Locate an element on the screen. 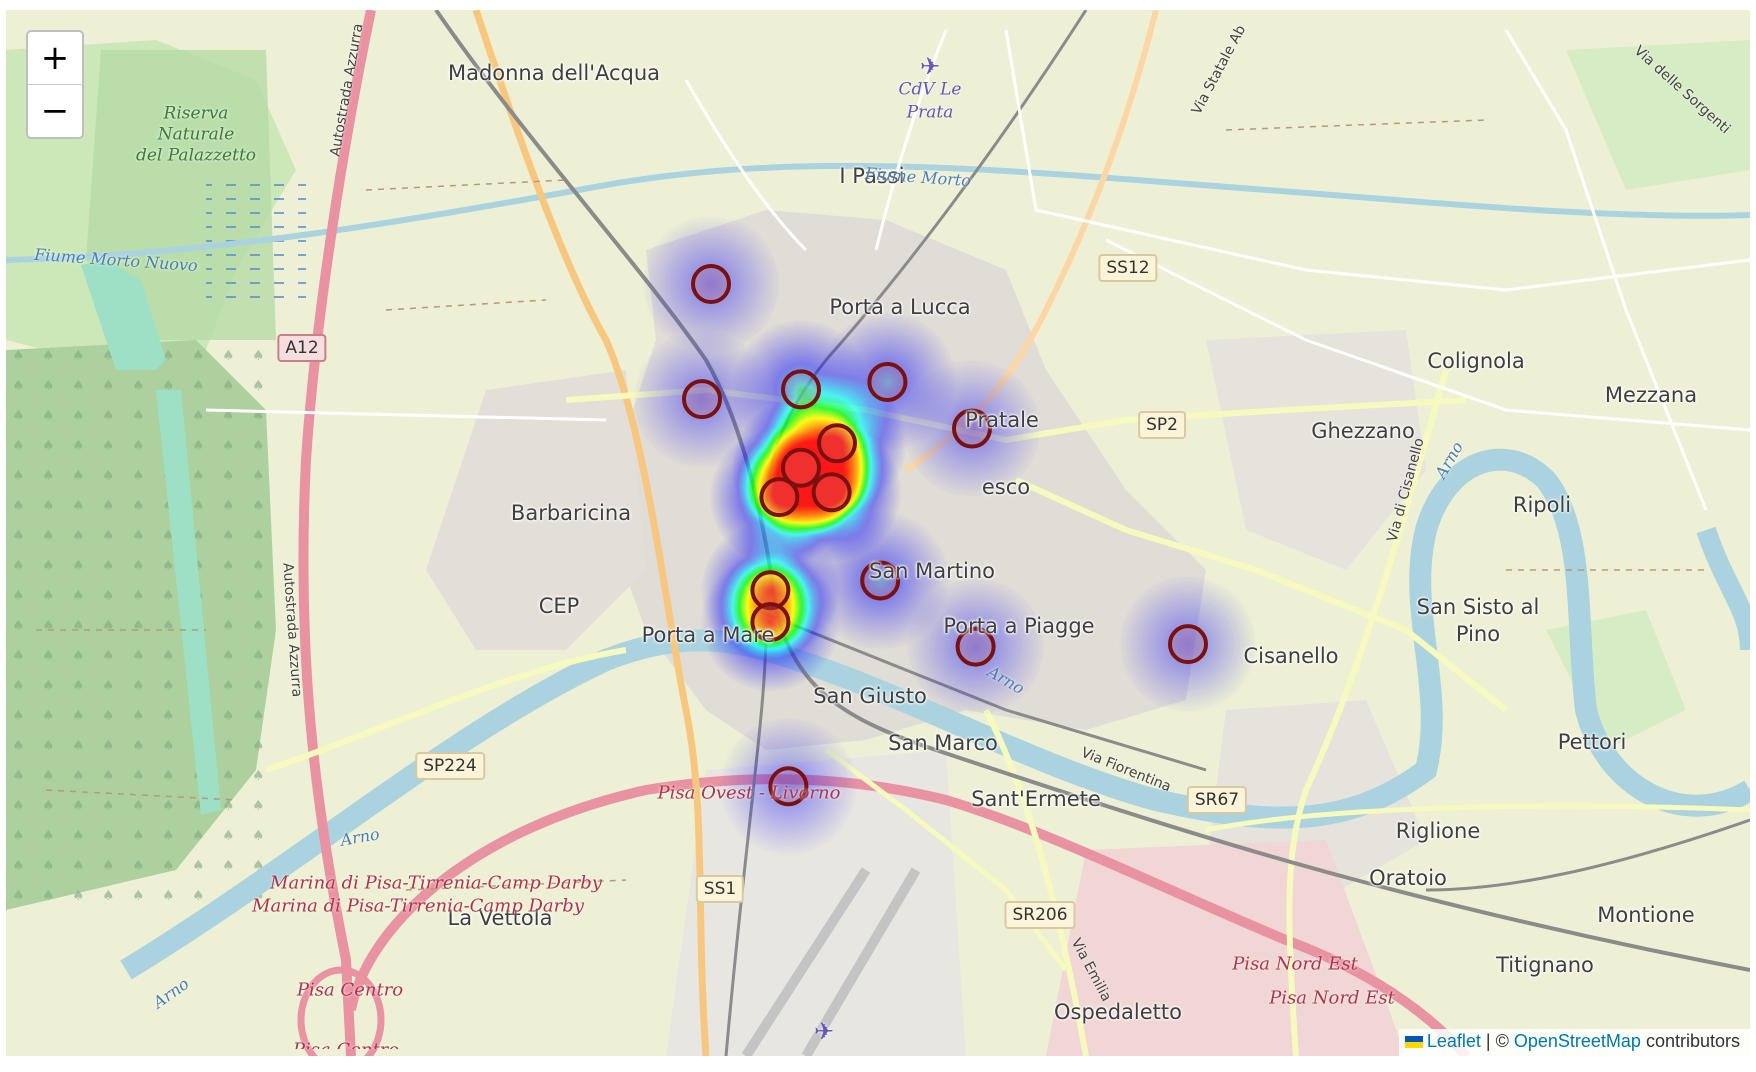  road-shield: A12 is located at coordinates (302, 348).